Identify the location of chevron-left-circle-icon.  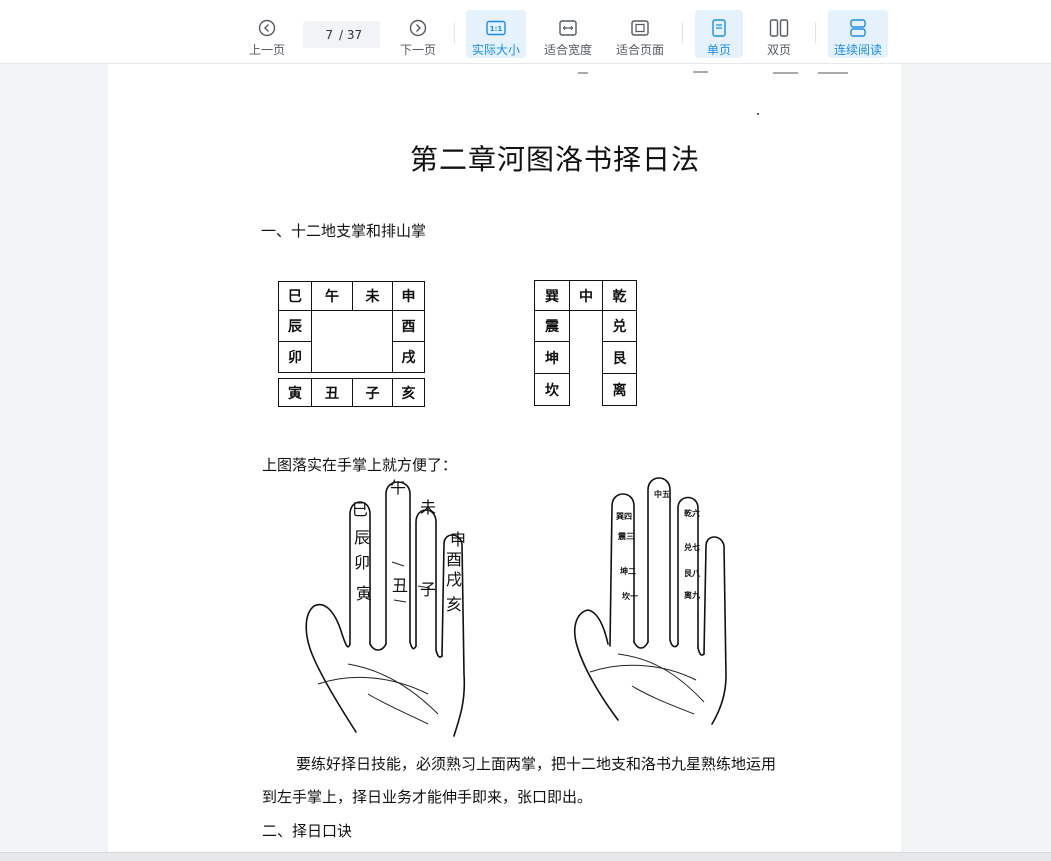
(267, 27).